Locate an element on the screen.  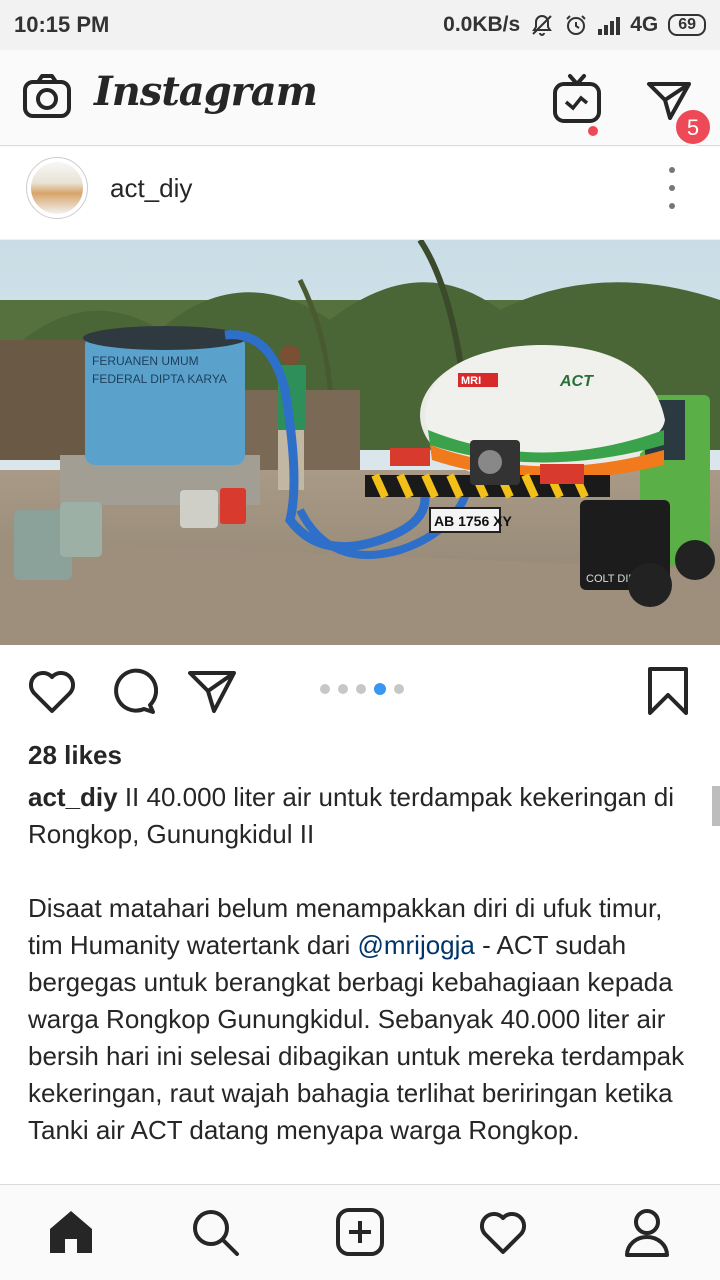
new-post-icon is located at coordinates (360, 1232).